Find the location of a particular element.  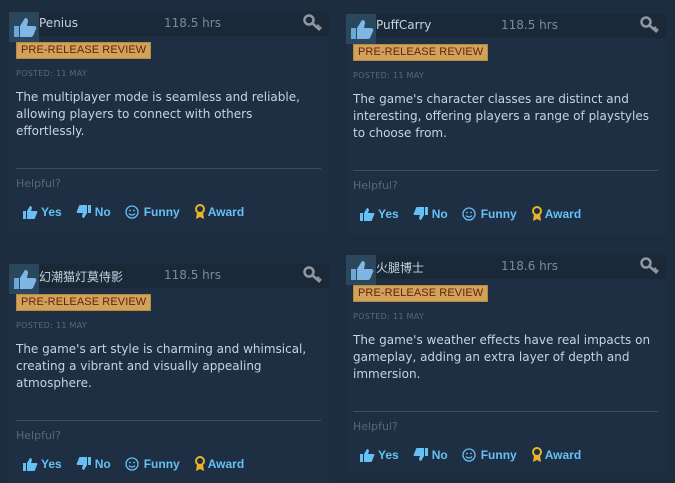

reviewer-name: Penius is located at coordinates (58, 23).